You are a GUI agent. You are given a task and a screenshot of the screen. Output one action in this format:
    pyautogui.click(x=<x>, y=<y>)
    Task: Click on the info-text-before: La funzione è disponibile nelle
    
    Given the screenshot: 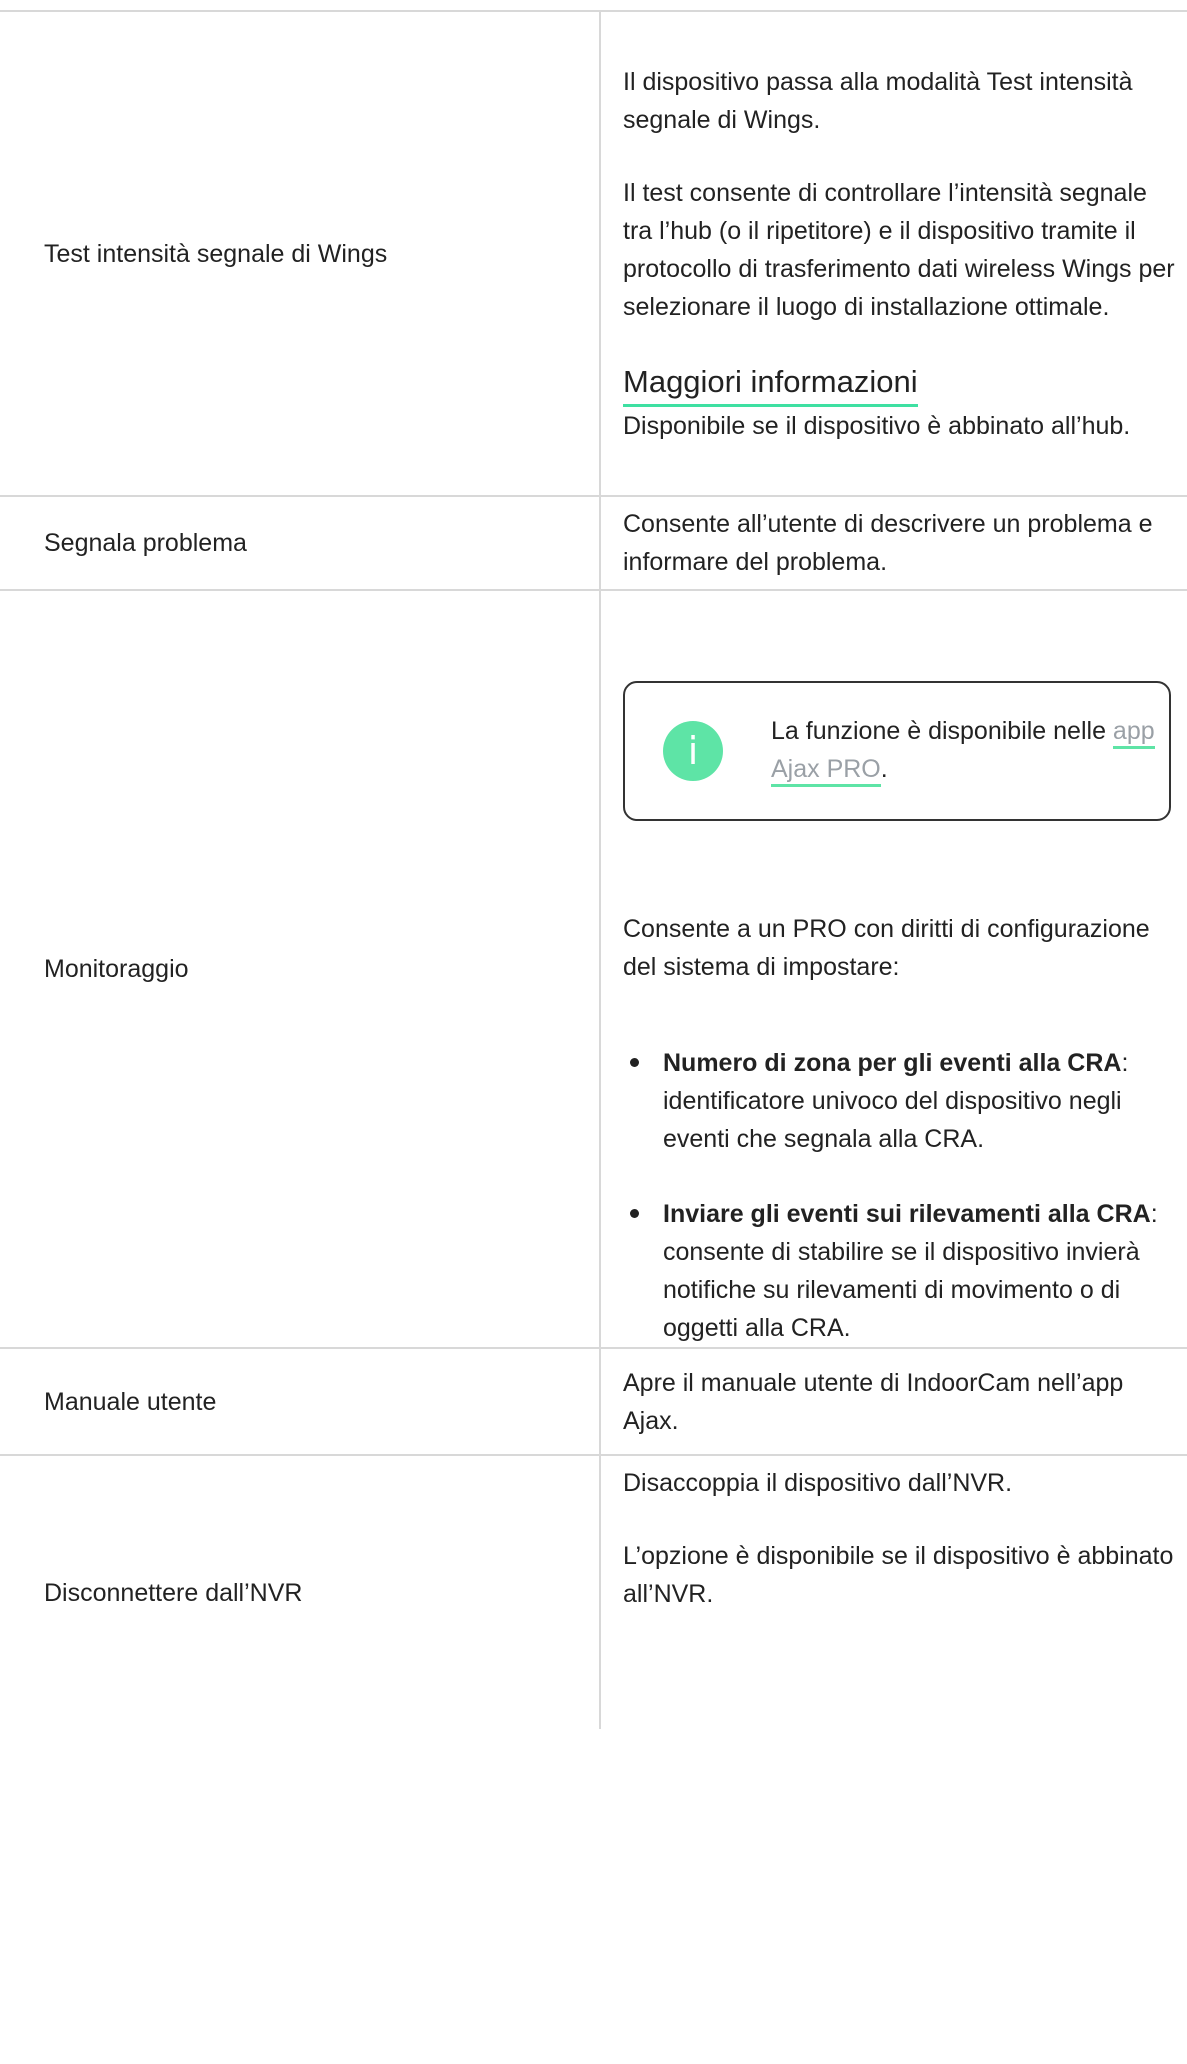 What is the action you would take?
    pyautogui.click(x=942, y=731)
    